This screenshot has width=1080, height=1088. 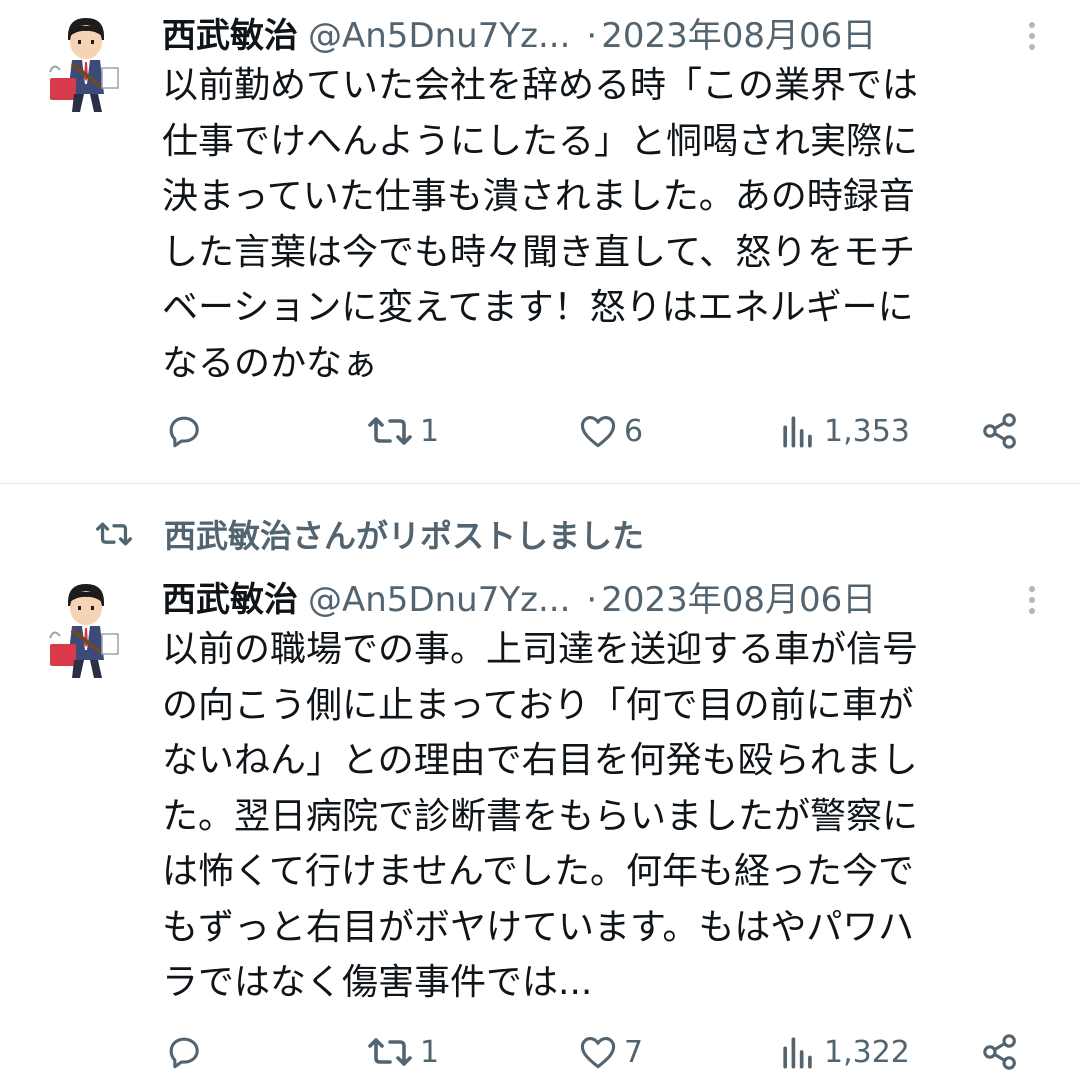 I want to click on views-button: 1,353, so click(x=843, y=431).